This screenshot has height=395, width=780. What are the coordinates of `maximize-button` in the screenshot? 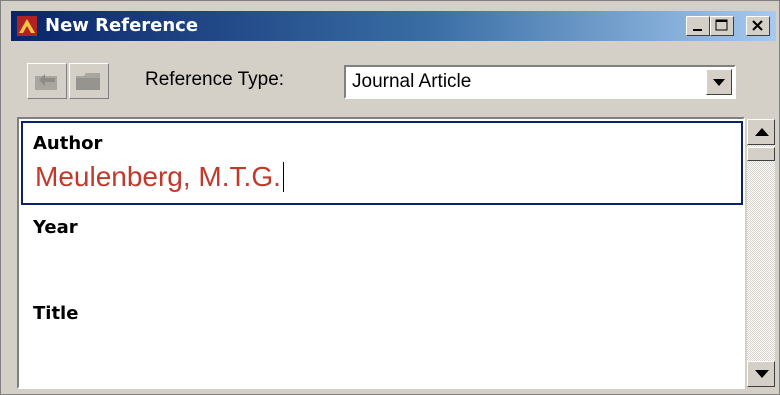 It's located at (722, 26).